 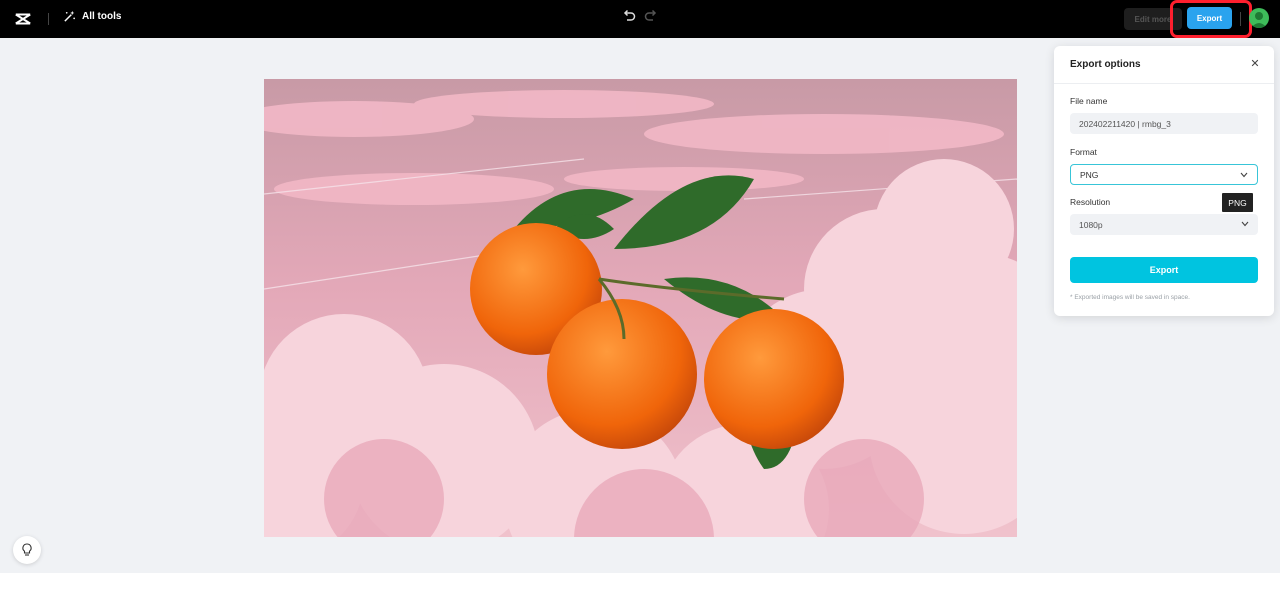 What do you see at coordinates (1090, 202) in the screenshot?
I see `resolution-label: Resolution` at bounding box center [1090, 202].